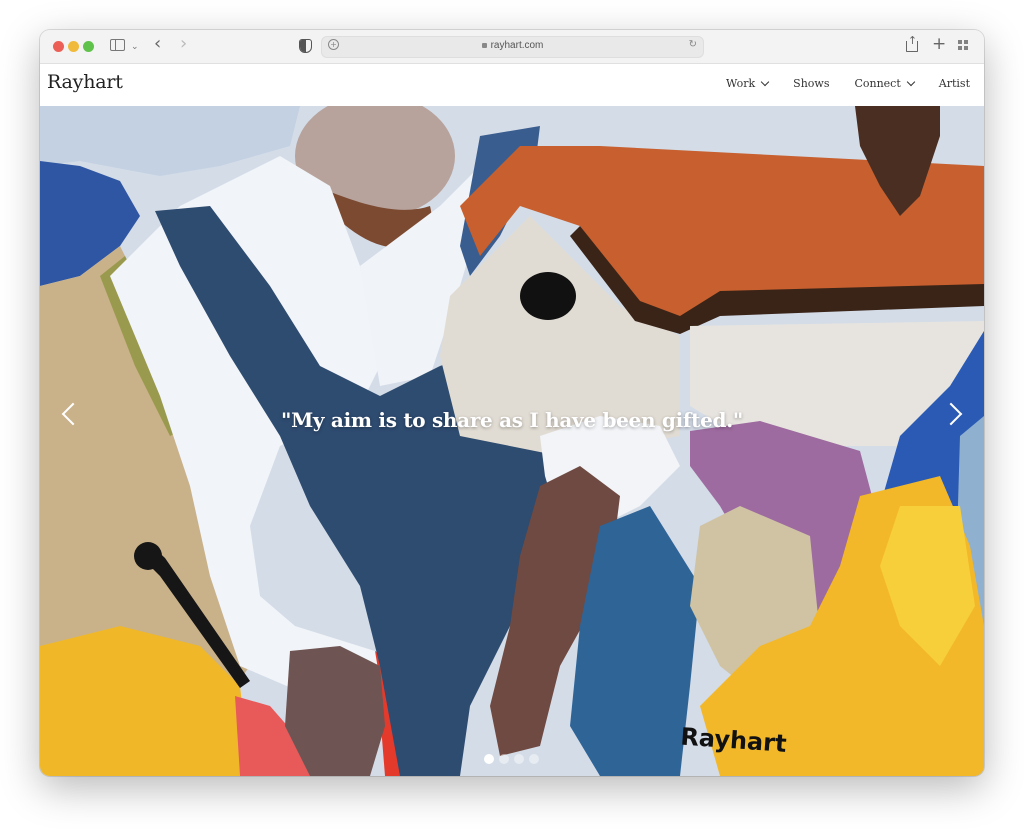 The width and height of the screenshot is (1024, 829). Describe the element at coordinates (58, 46) in the screenshot. I see `close-window-button` at that location.